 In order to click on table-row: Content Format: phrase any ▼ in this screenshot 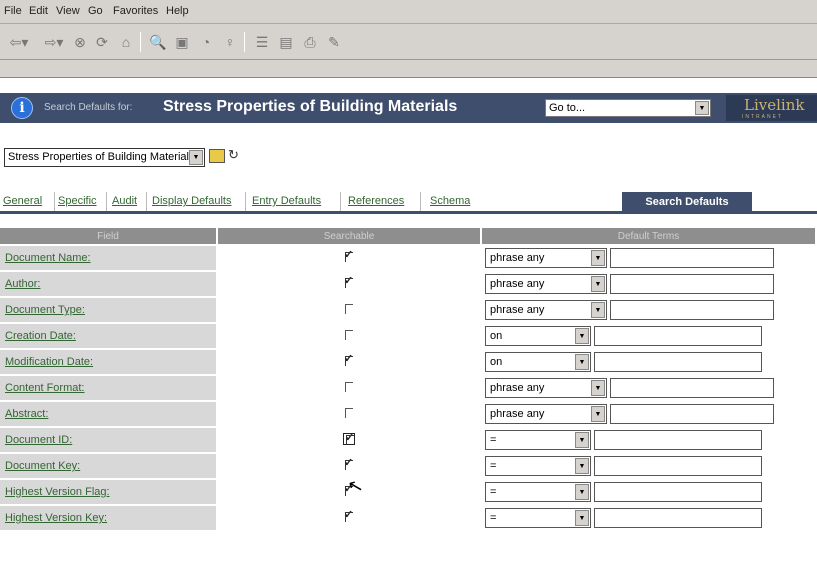, I will do `click(408, 387)`.